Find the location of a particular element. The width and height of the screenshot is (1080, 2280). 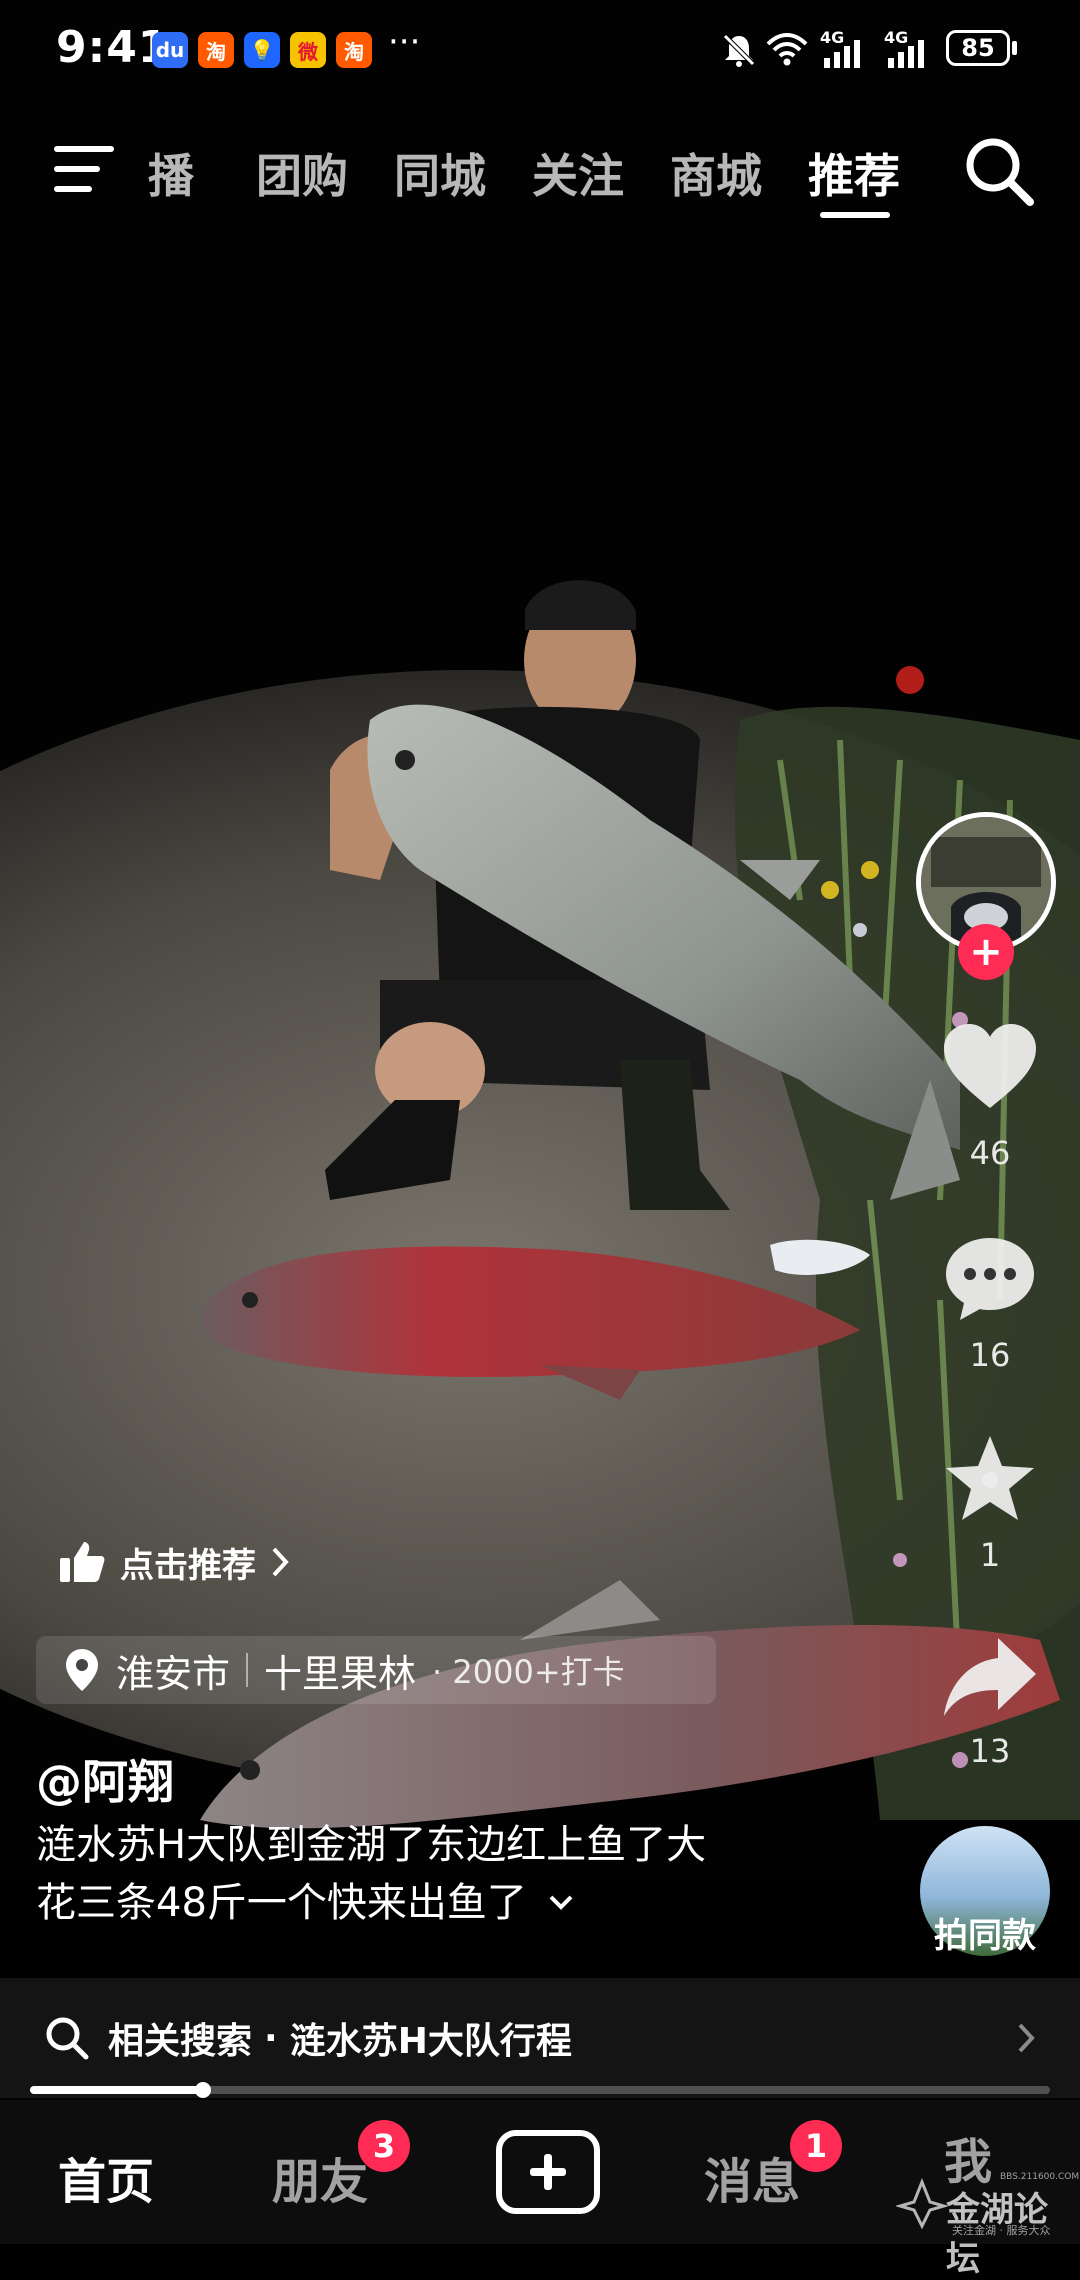

create-post-button is located at coordinates (548, 2172).